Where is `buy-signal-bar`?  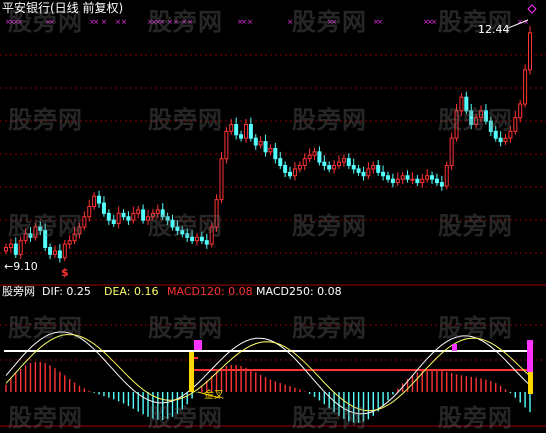 buy-signal-bar is located at coordinates (530, 383).